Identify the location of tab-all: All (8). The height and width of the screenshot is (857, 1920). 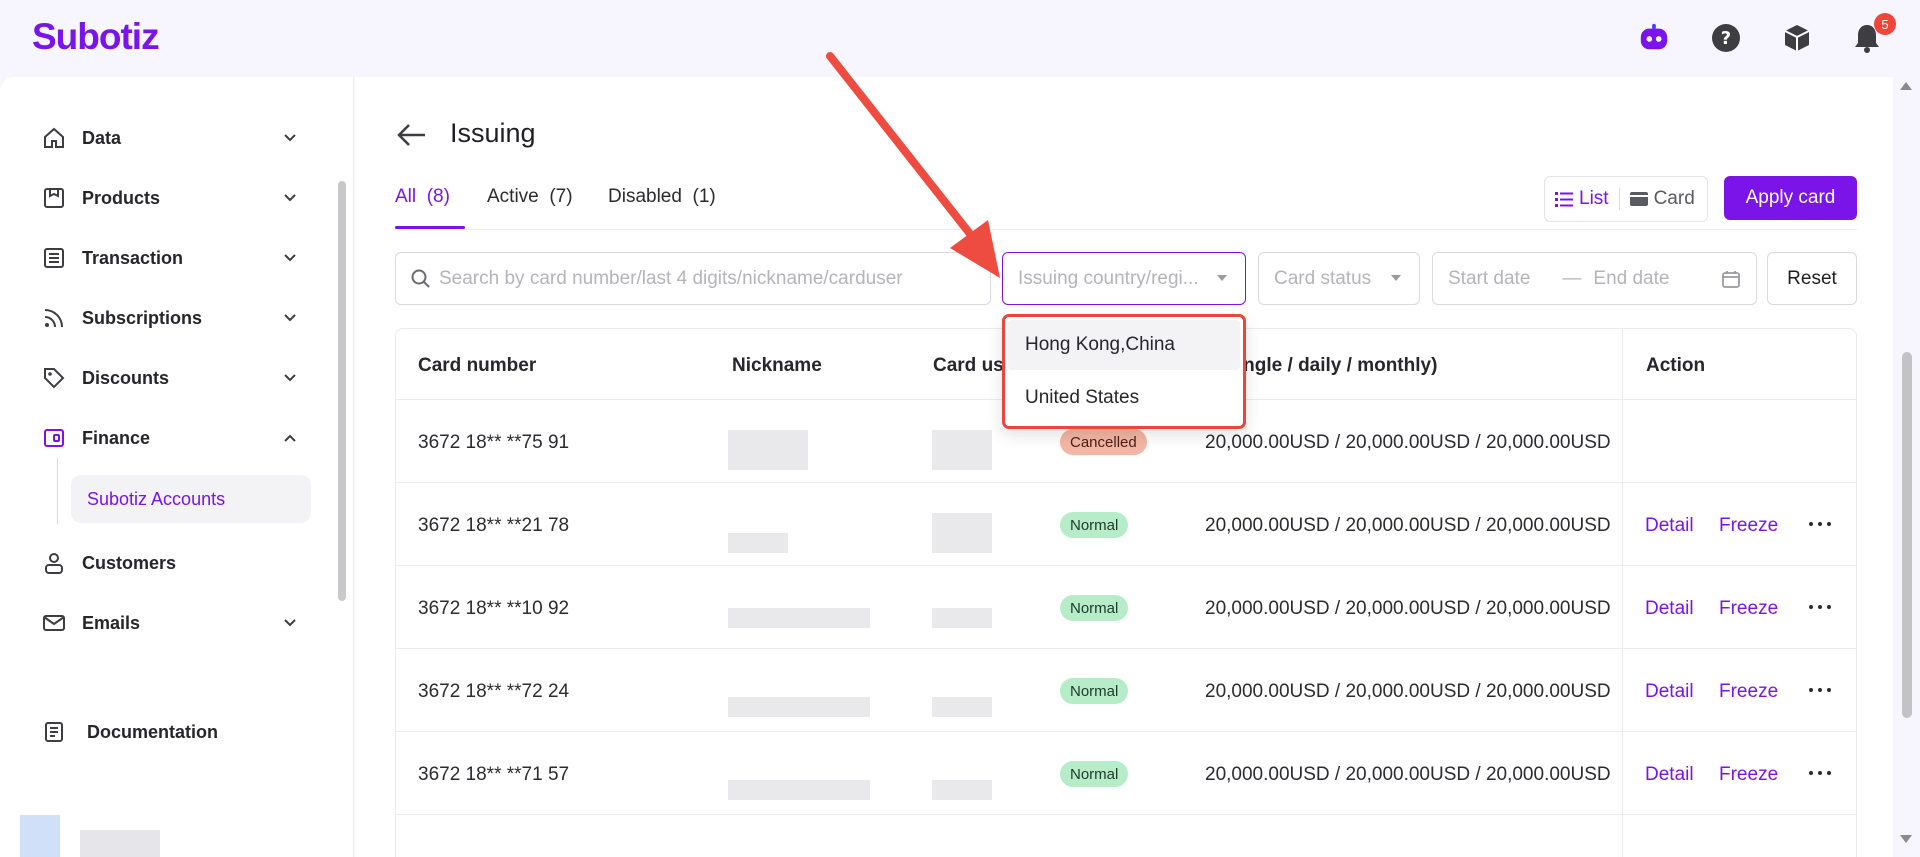
(422, 197).